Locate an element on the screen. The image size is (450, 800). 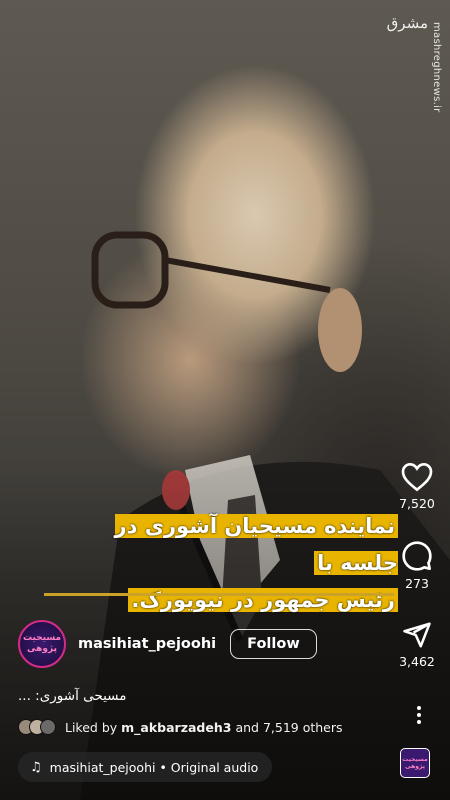
author-username: masihiat_pejoohi is located at coordinates (147, 644).